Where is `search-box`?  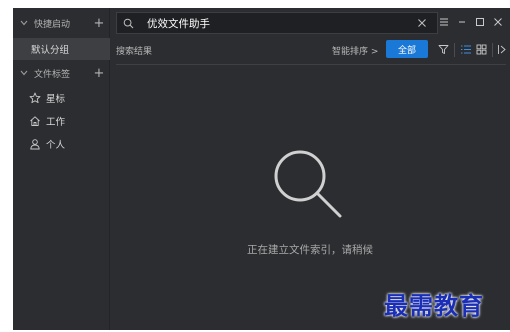
search-box is located at coordinates (277, 23).